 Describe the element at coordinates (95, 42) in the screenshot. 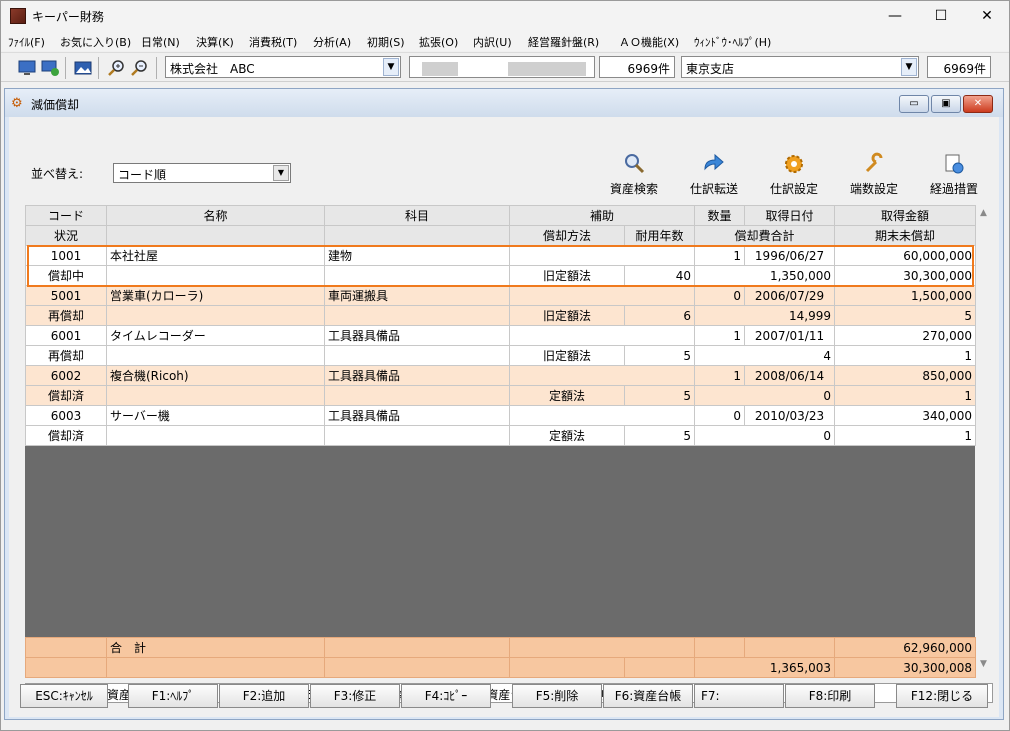

I see `menu-favorites: お気に入り(B)` at that location.